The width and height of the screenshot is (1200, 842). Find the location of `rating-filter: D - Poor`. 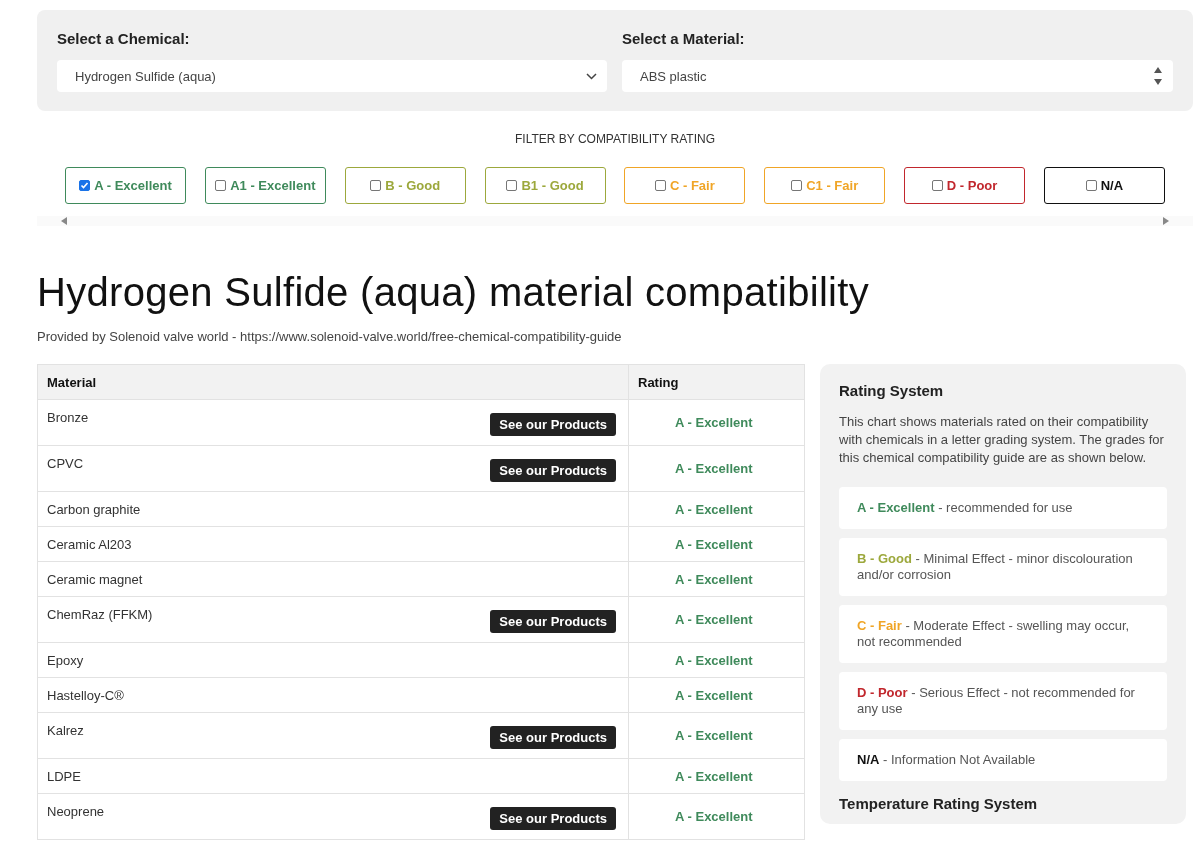

rating-filter: D - Poor is located at coordinates (965, 185).